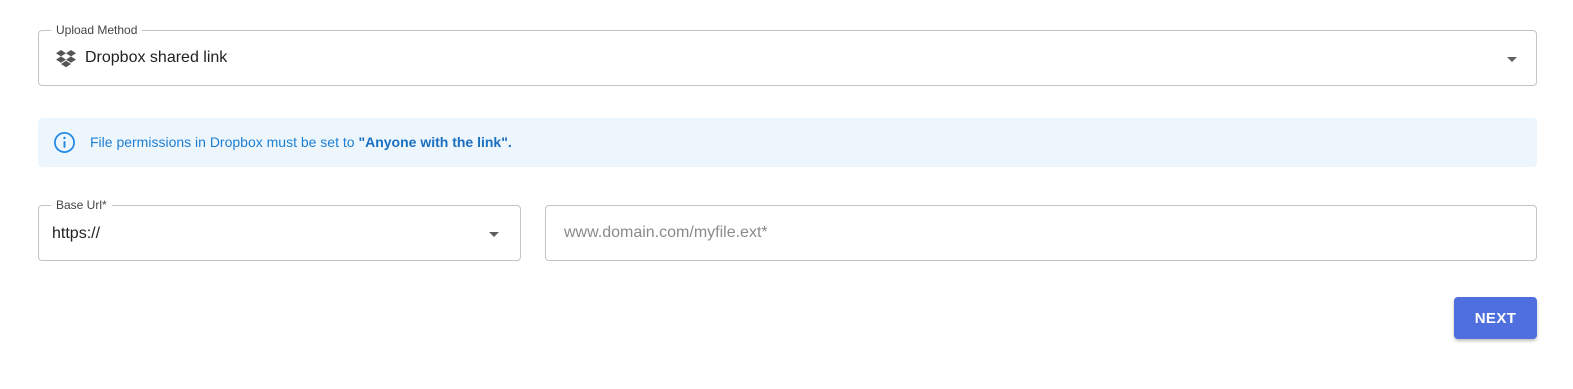 This screenshot has height=389, width=1573. What do you see at coordinates (435, 142) in the screenshot?
I see `info-message-emphasis: "Anyone with the link".` at bounding box center [435, 142].